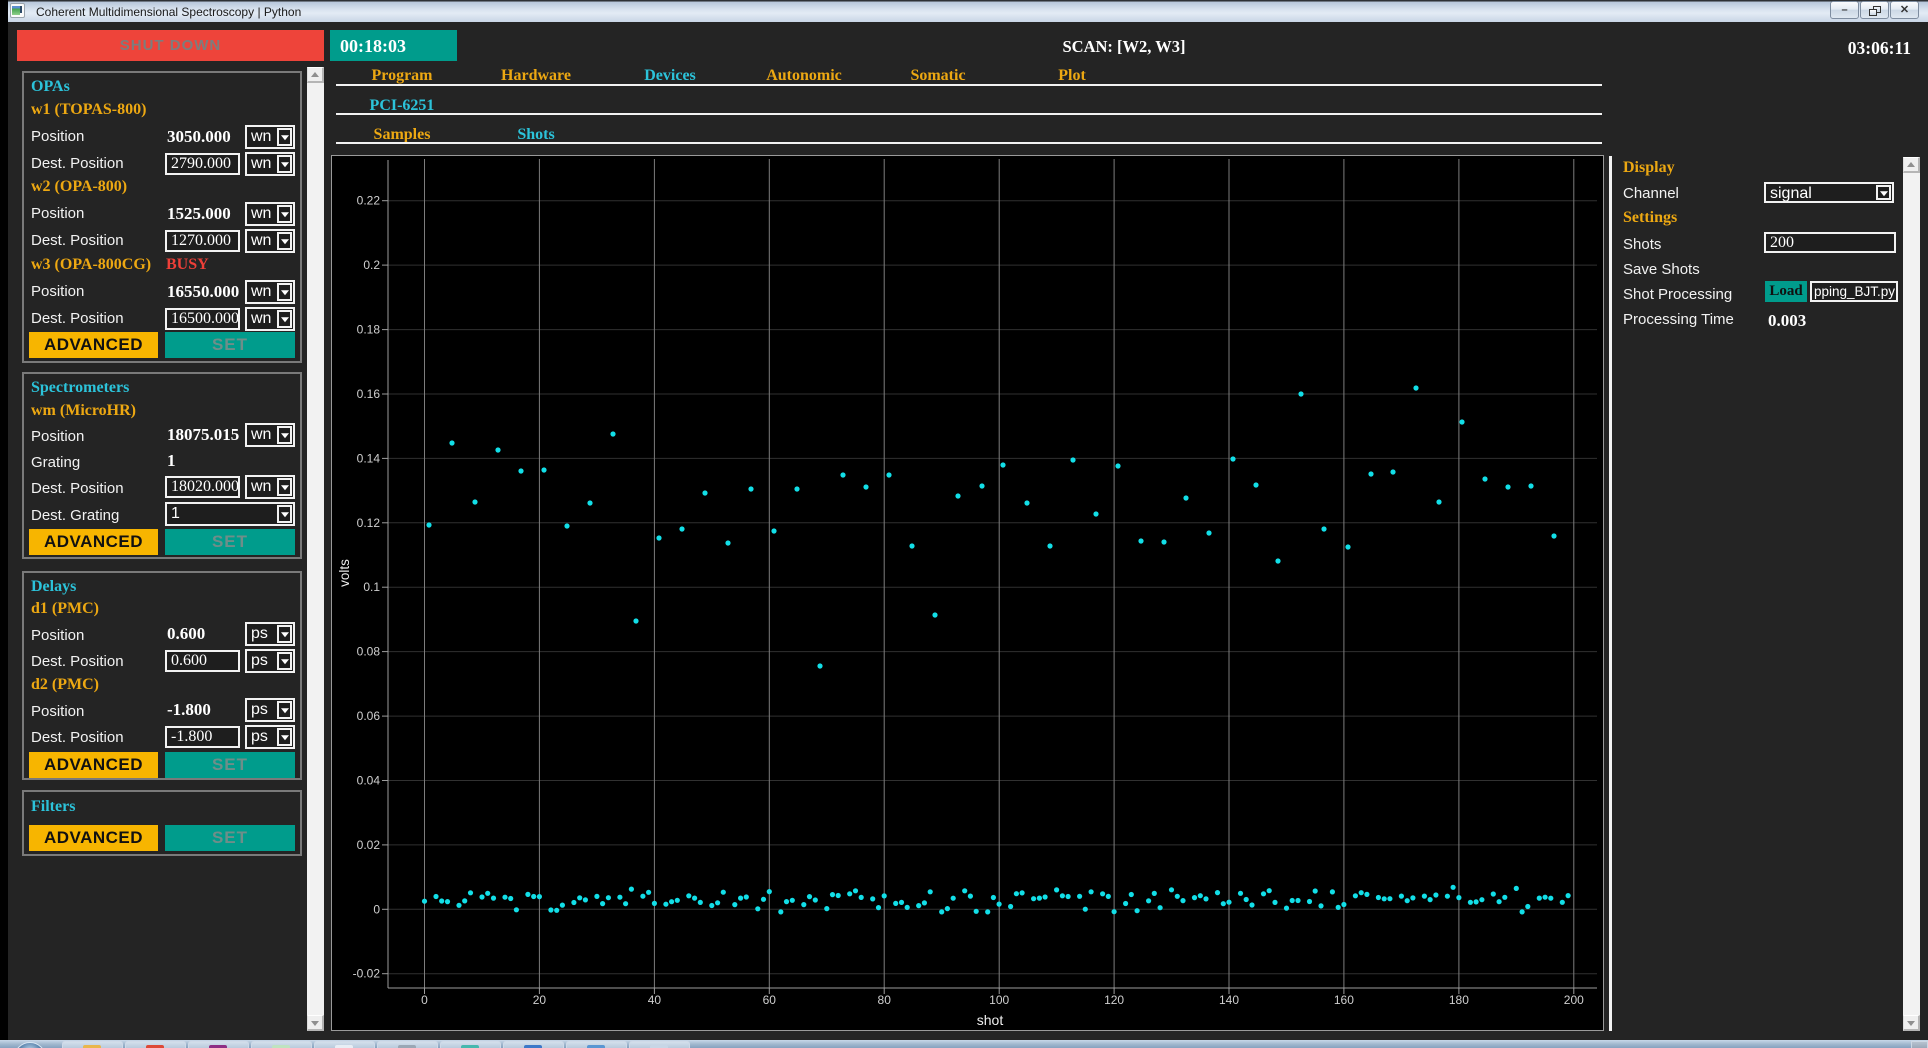  Describe the element at coordinates (344, 573) in the screenshot. I see `svg-text: volts` at that location.